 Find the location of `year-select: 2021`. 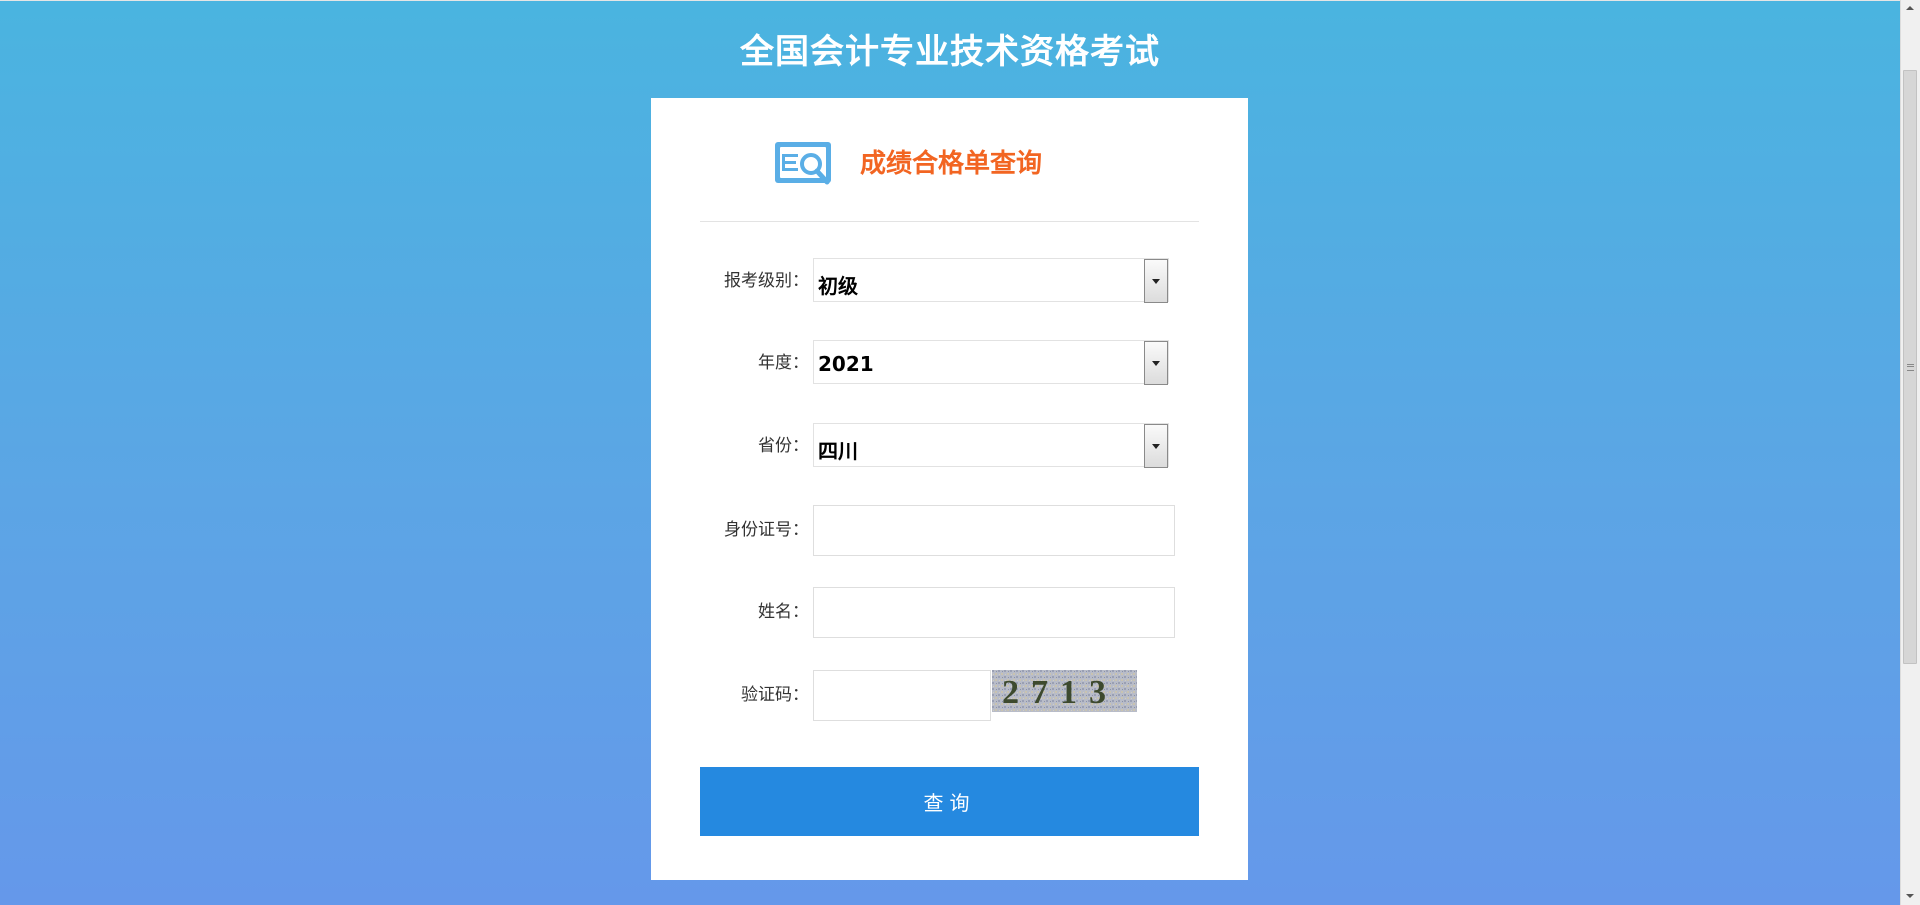

year-select: 2021 is located at coordinates (991, 362).